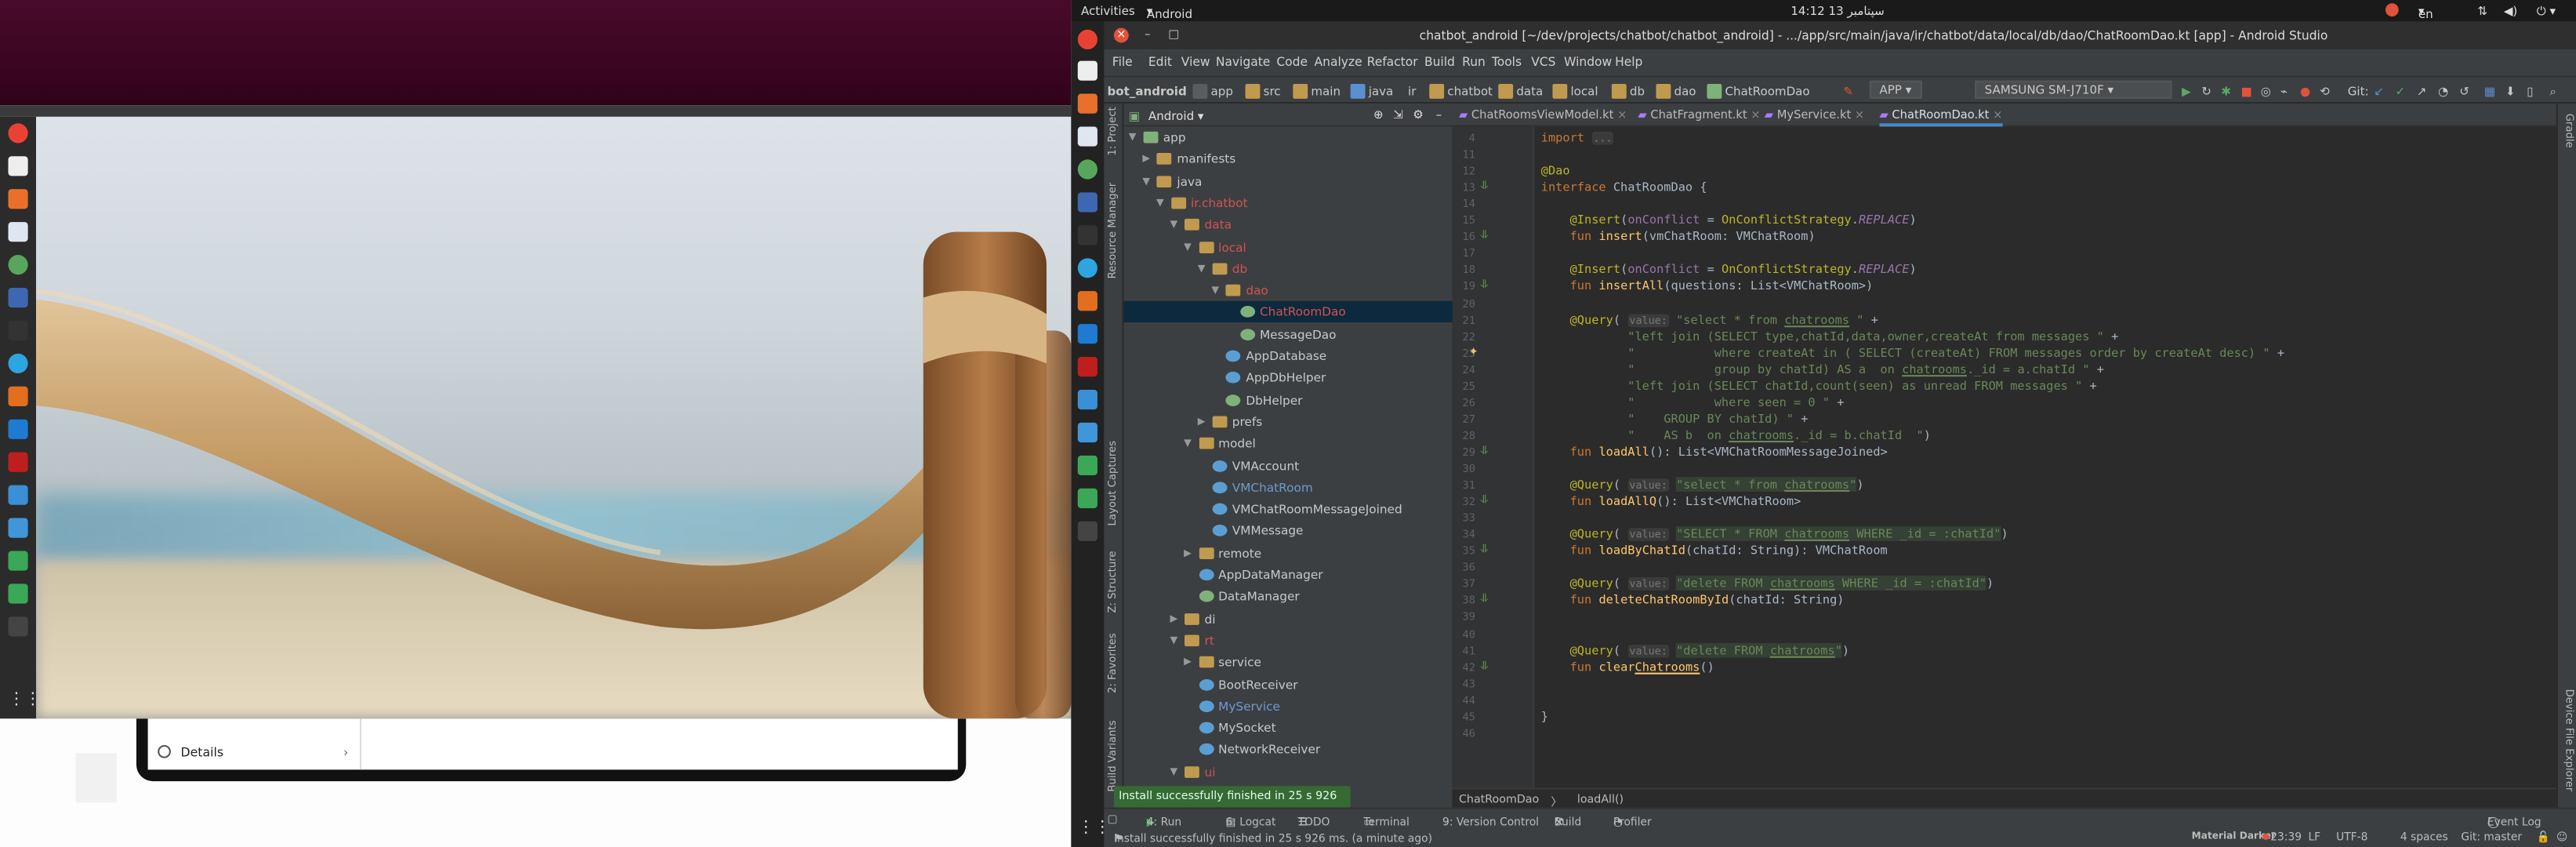  Describe the element at coordinates (1288, 399) in the screenshot. I see `tree-item-dbhelper: DbHelper` at that location.